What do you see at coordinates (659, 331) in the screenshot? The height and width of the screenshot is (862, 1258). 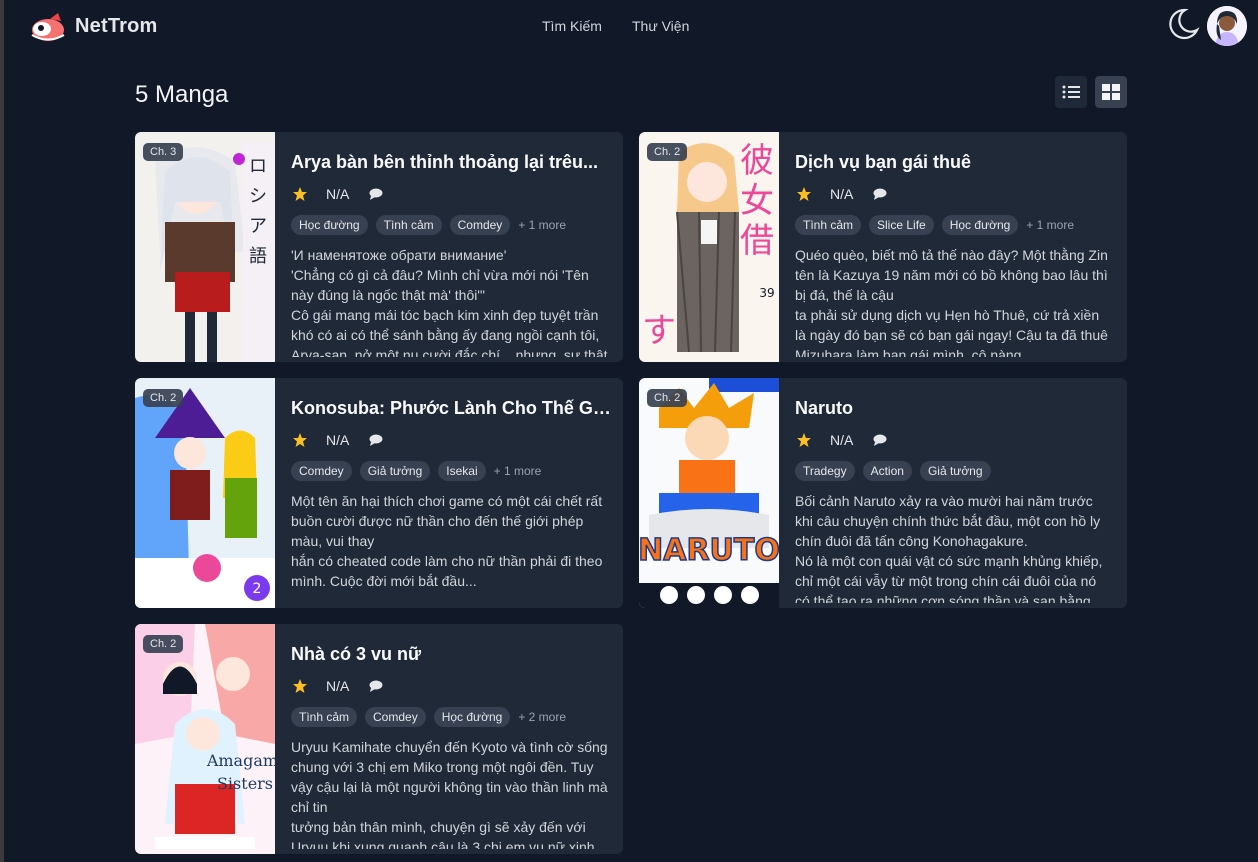 I see `svg-text: す` at bounding box center [659, 331].